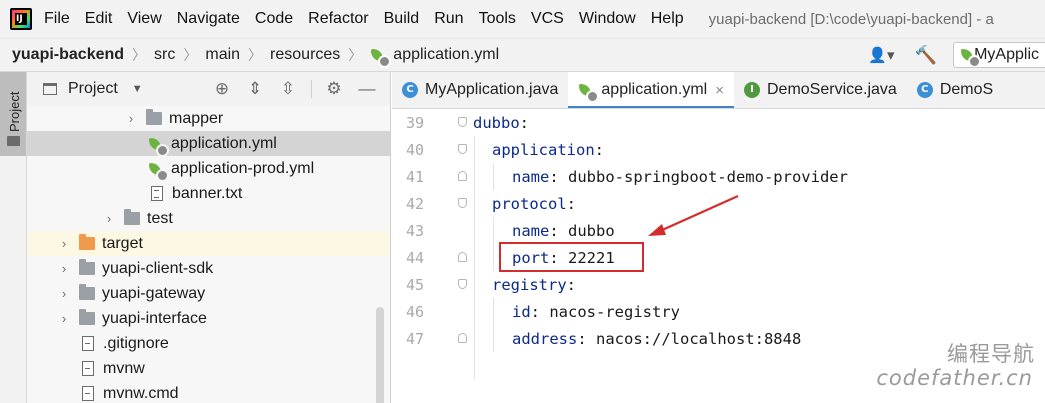 The image size is (1045, 403). Describe the element at coordinates (141, 393) in the screenshot. I see `tree-item-label: mvnw.cmd` at that location.